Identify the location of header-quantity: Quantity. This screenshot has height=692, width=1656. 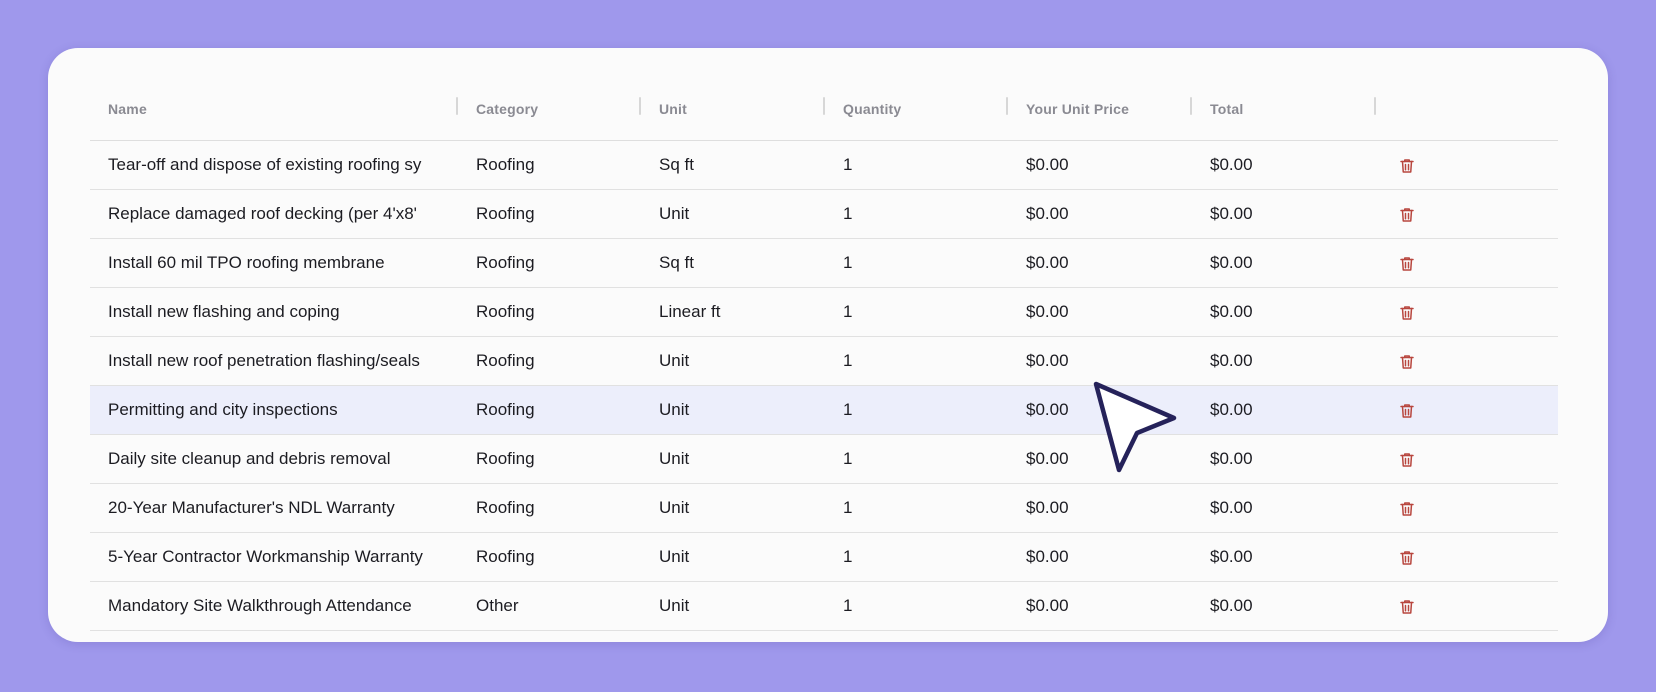
(916, 107).